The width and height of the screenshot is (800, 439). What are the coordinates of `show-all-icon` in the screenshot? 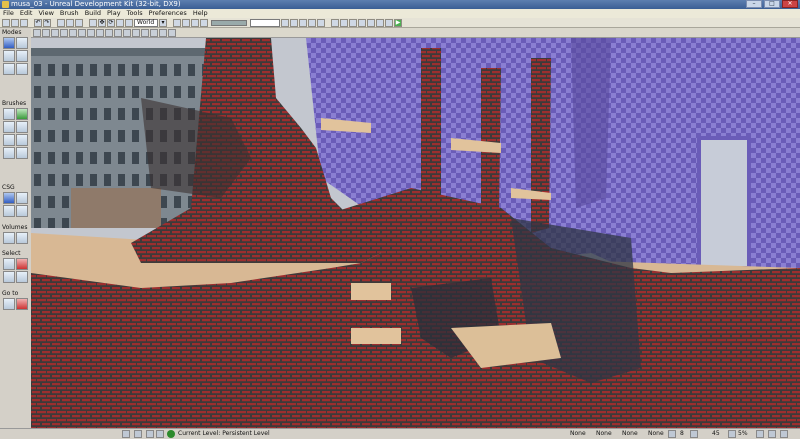 It's located at (22, 277).